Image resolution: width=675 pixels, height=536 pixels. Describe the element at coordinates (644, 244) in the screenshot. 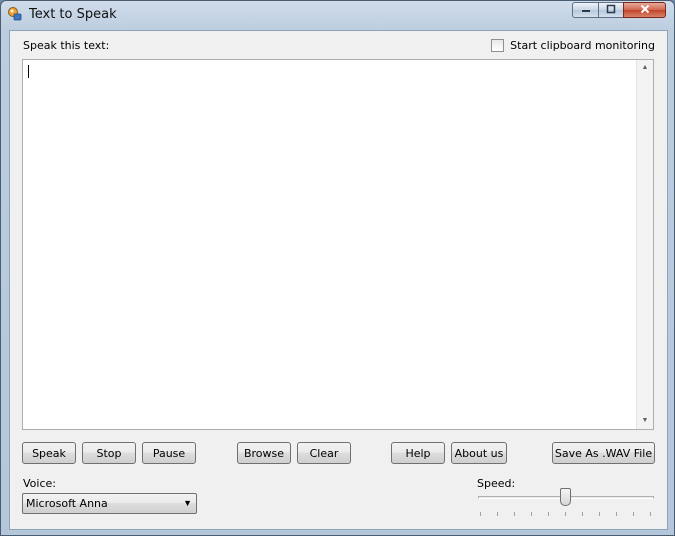

I see `vertical-scrollbar: ▲ ▼` at that location.